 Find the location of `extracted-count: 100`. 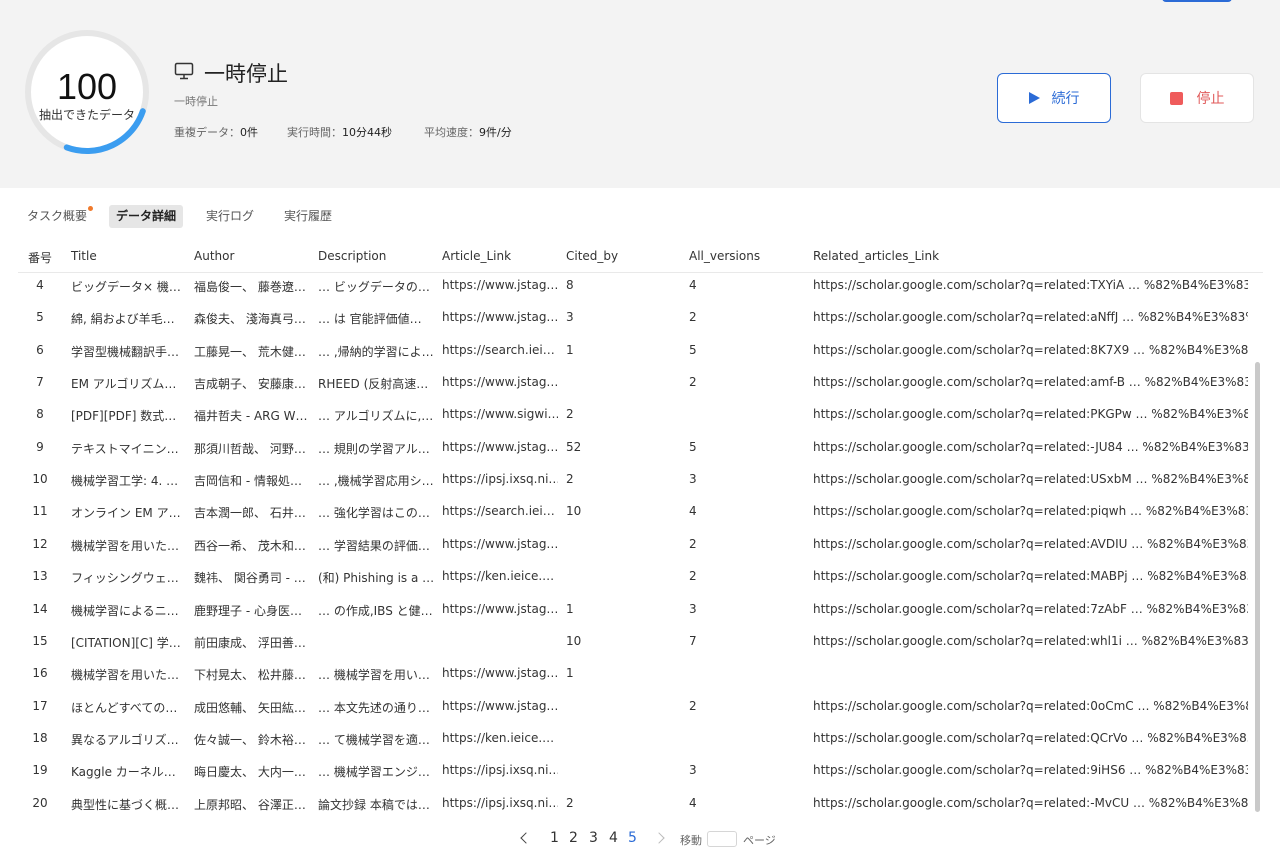

extracted-count: 100 is located at coordinates (87, 86).